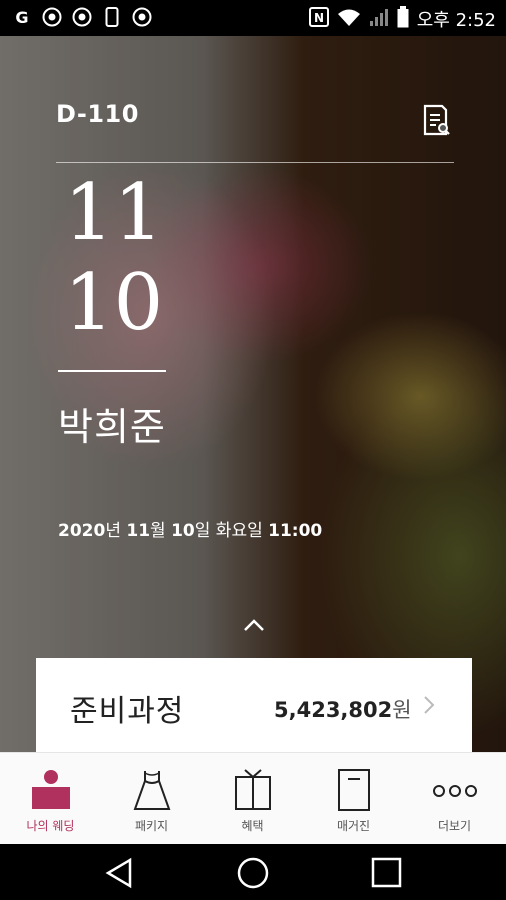  What do you see at coordinates (253, 18) in the screenshot?
I see `status-bar: G N 오후 2:52` at bounding box center [253, 18].